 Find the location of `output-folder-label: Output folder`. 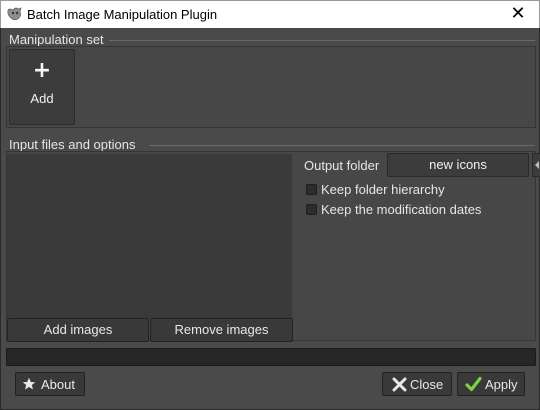

output-folder-label: Output folder is located at coordinates (342, 165).